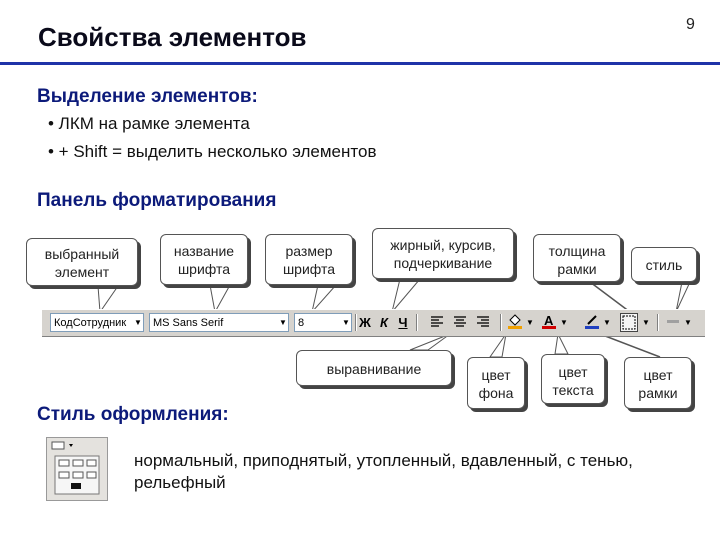 Image resolution: width=720 pixels, height=540 pixels. What do you see at coordinates (515, 322) in the screenshot?
I see `fill-color-icon` at bounding box center [515, 322].